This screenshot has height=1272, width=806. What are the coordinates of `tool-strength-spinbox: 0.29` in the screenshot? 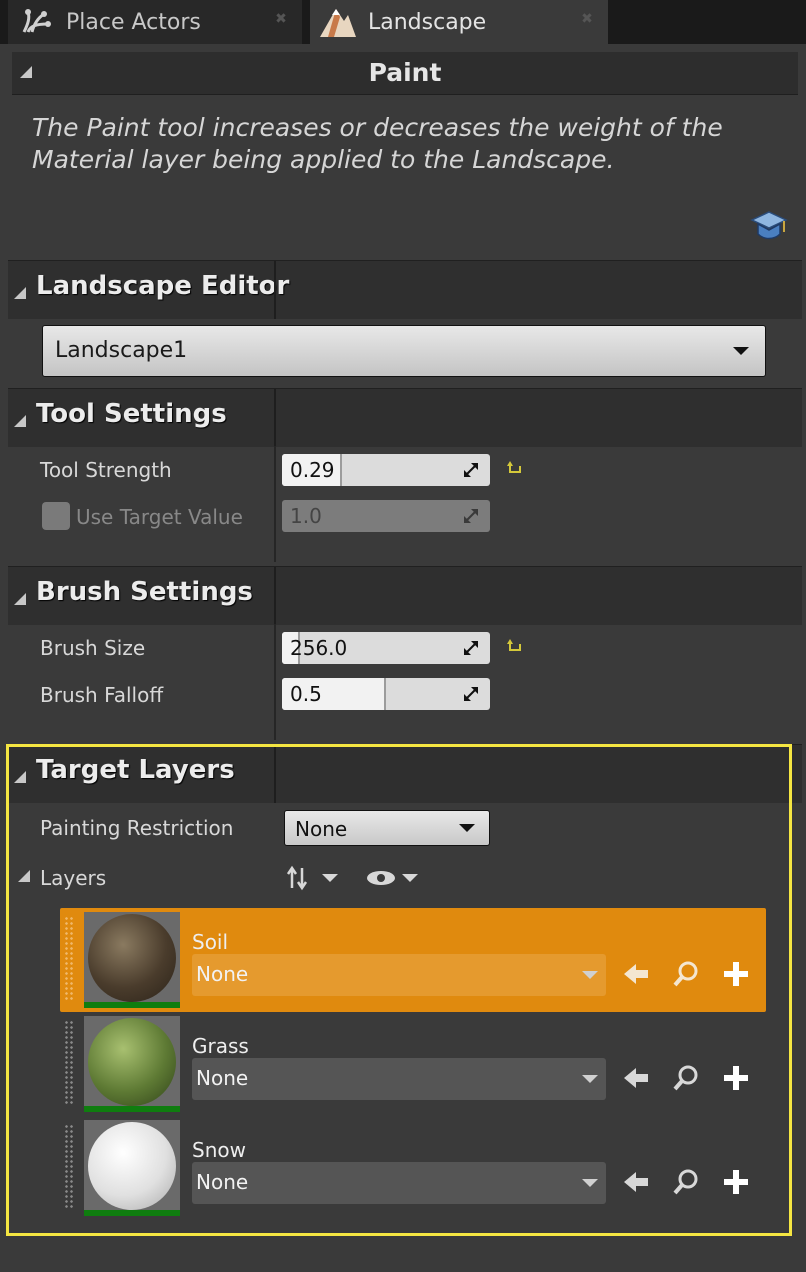 It's located at (386, 470).